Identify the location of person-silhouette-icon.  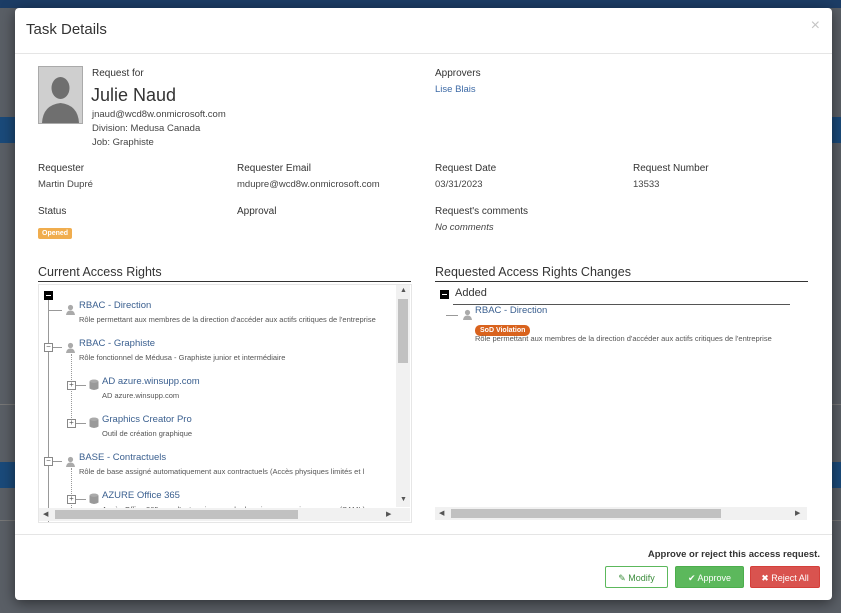
(60, 95).